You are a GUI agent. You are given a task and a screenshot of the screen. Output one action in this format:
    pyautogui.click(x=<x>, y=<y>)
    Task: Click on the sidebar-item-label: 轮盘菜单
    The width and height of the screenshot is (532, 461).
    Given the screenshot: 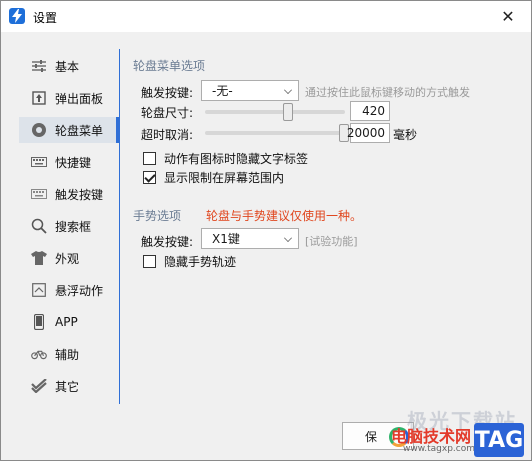 What is the action you would take?
    pyautogui.click(x=79, y=130)
    